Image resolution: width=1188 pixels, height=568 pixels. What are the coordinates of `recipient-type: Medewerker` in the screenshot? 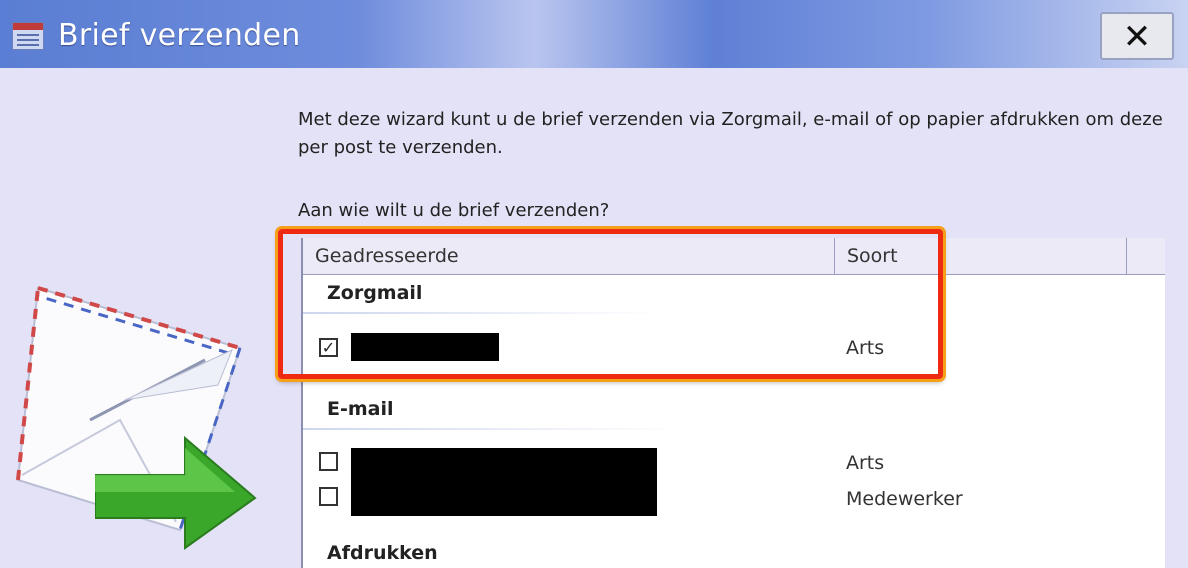 It's located at (904, 499).